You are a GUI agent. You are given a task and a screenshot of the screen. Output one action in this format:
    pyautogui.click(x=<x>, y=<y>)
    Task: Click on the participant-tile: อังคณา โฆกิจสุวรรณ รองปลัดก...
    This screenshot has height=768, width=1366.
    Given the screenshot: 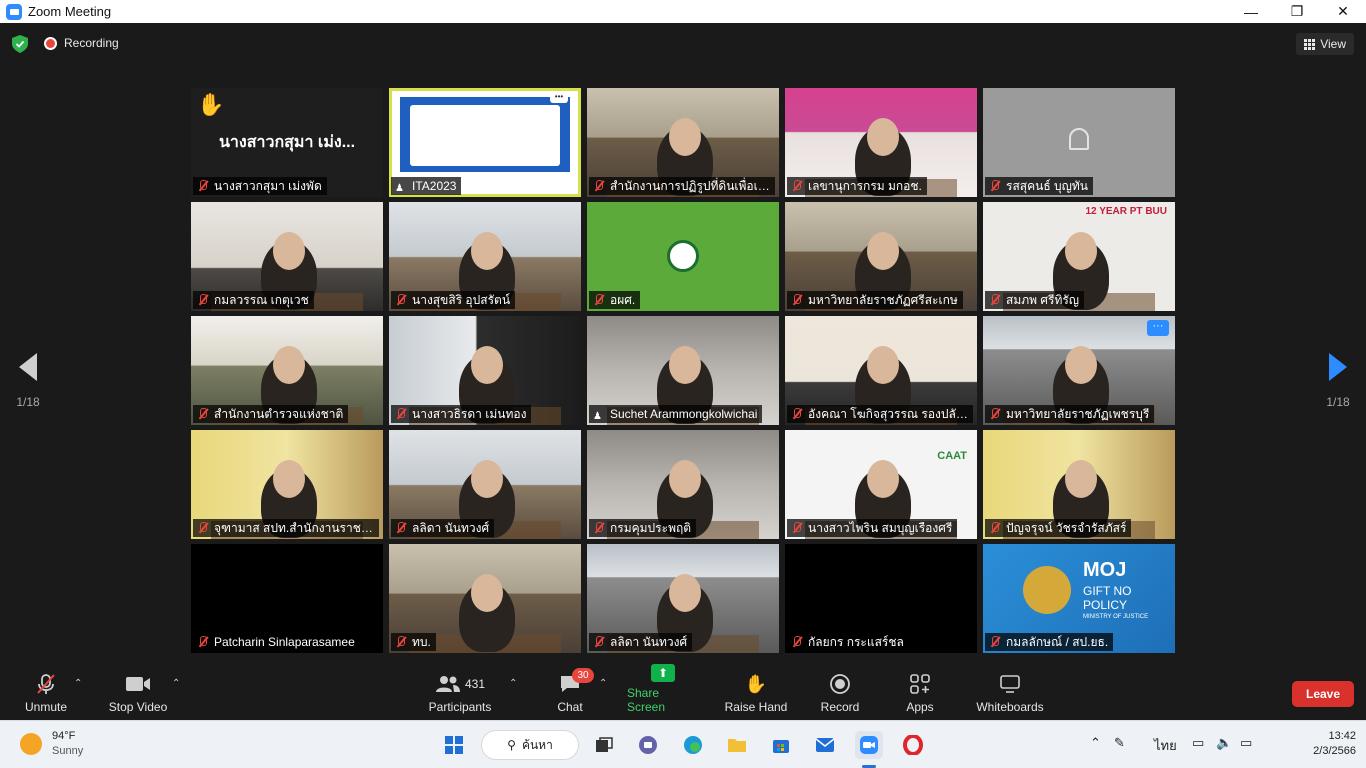 What is the action you would take?
    pyautogui.click(x=881, y=370)
    